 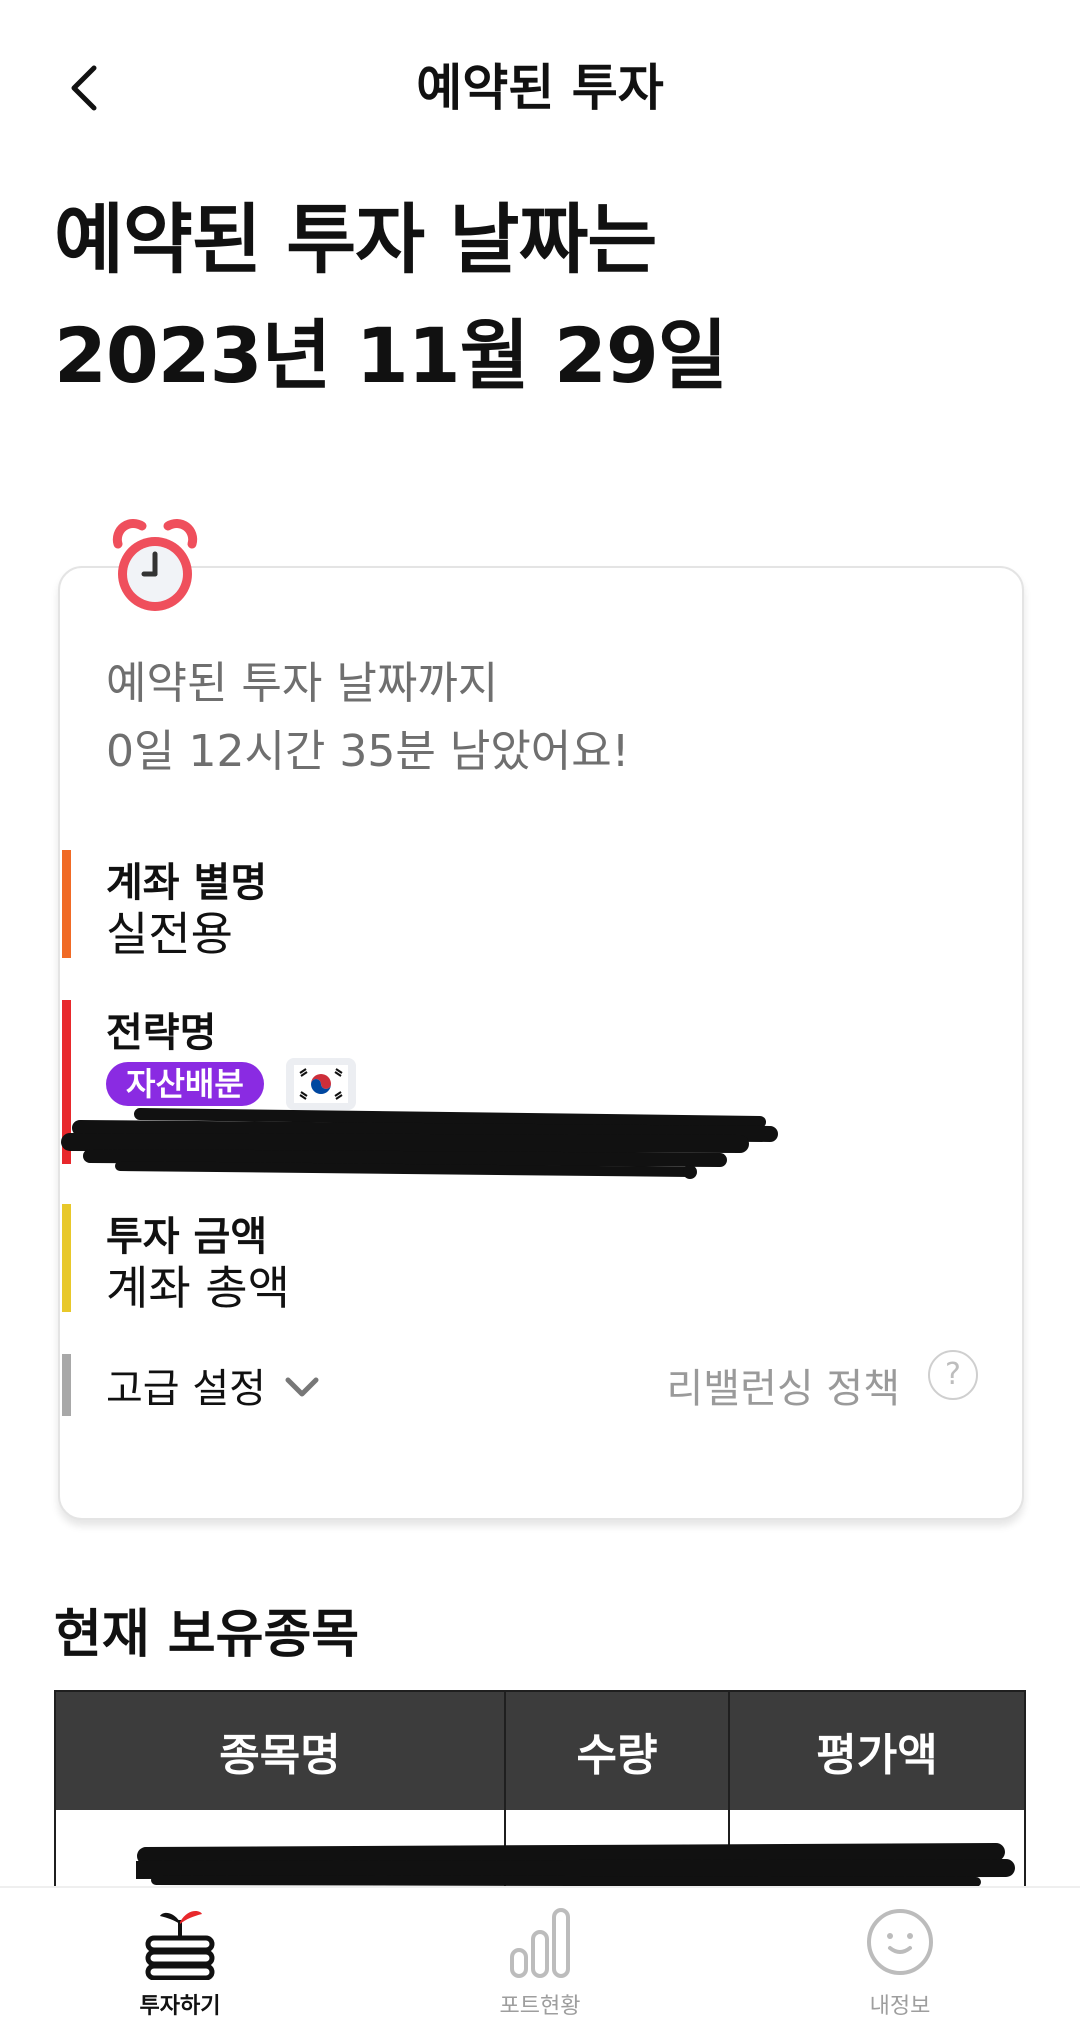 What do you see at coordinates (155, 568) in the screenshot?
I see `alarm-clock-icon` at bounding box center [155, 568].